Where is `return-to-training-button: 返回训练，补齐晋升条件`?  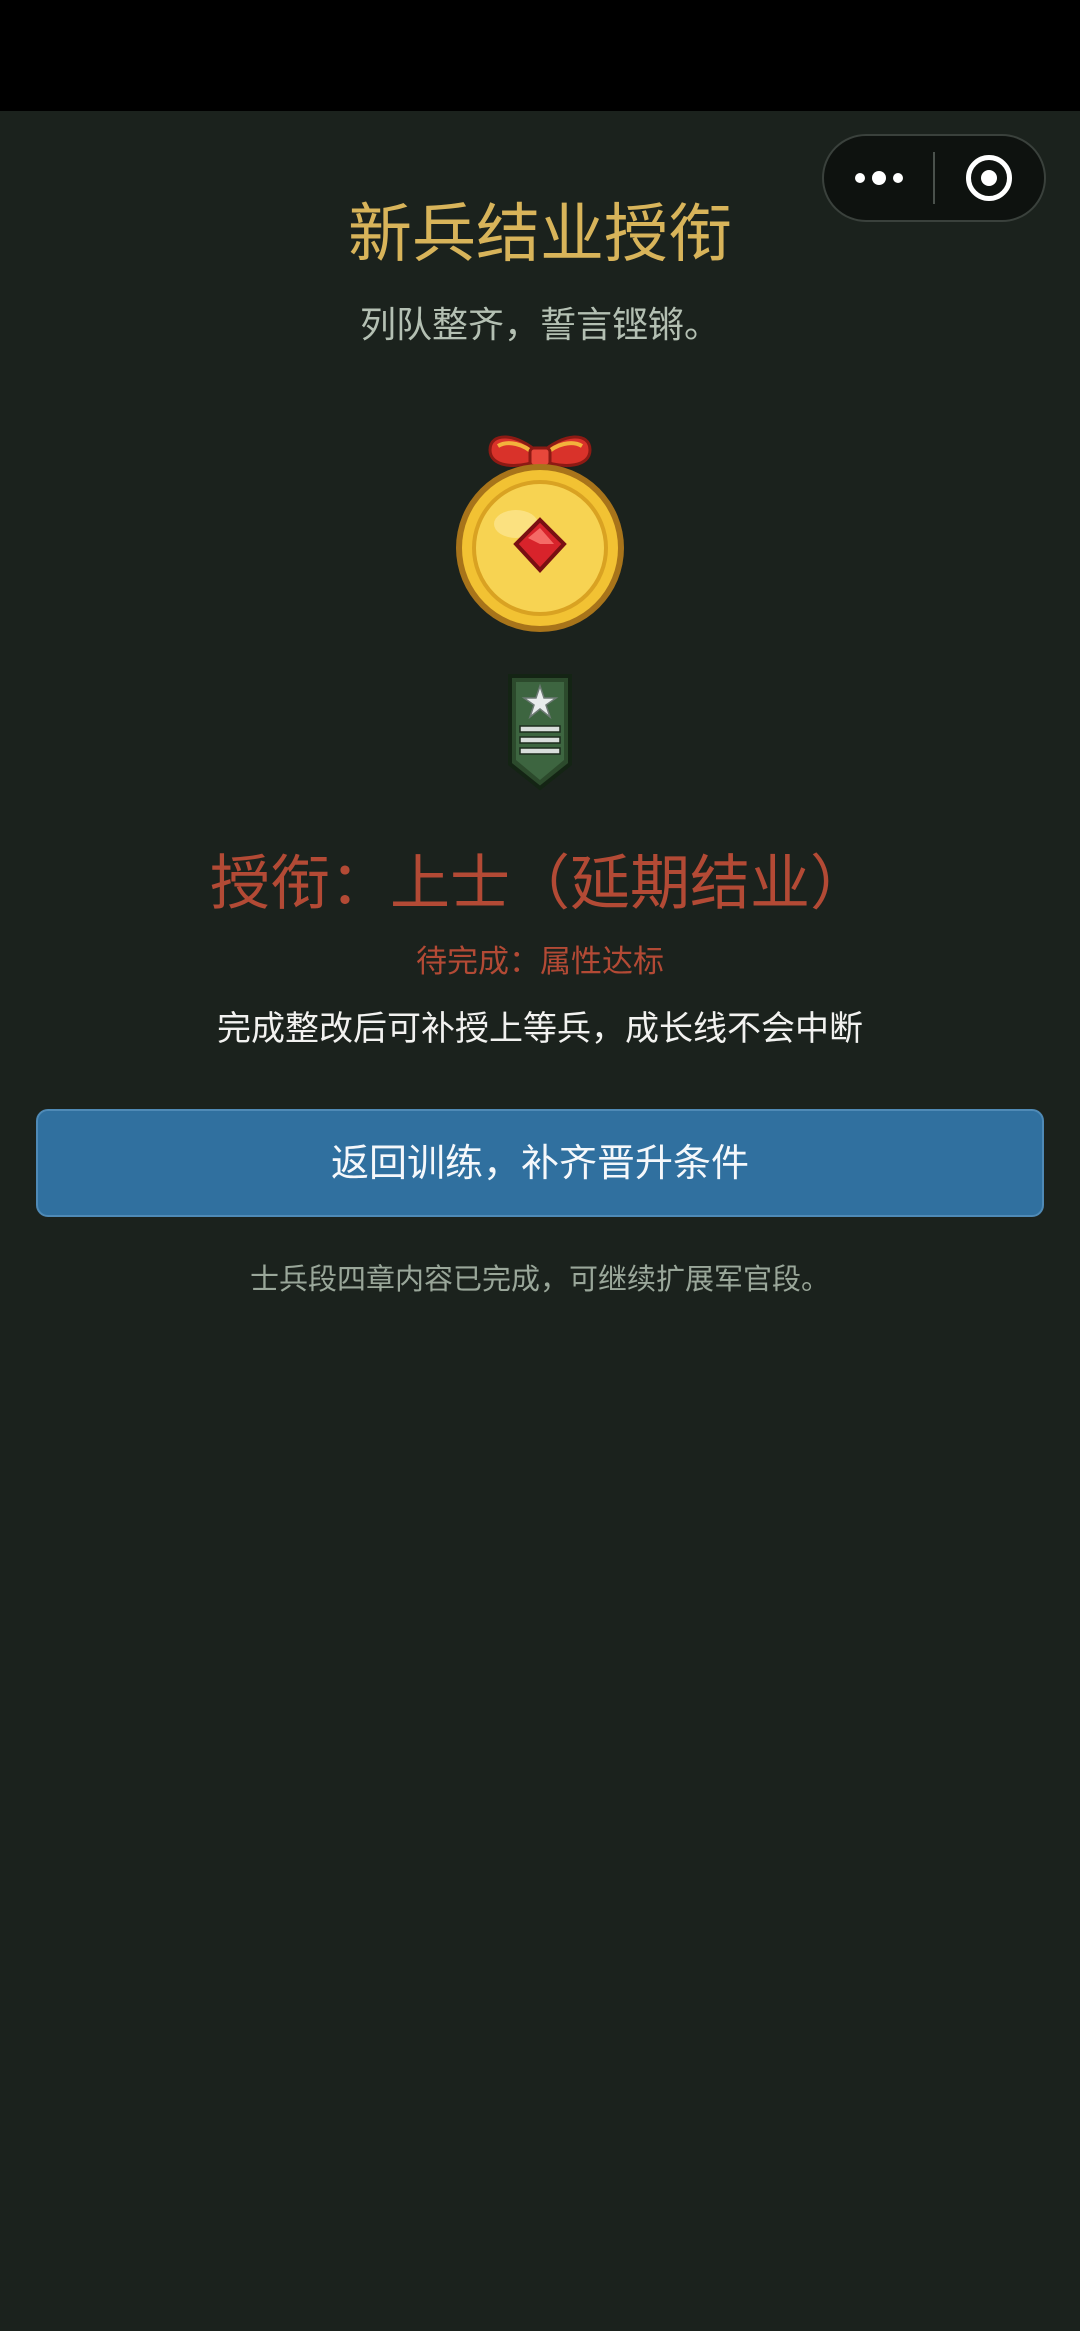 return-to-training-button: 返回训练，补齐晋升条件 is located at coordinates (540, 1163).